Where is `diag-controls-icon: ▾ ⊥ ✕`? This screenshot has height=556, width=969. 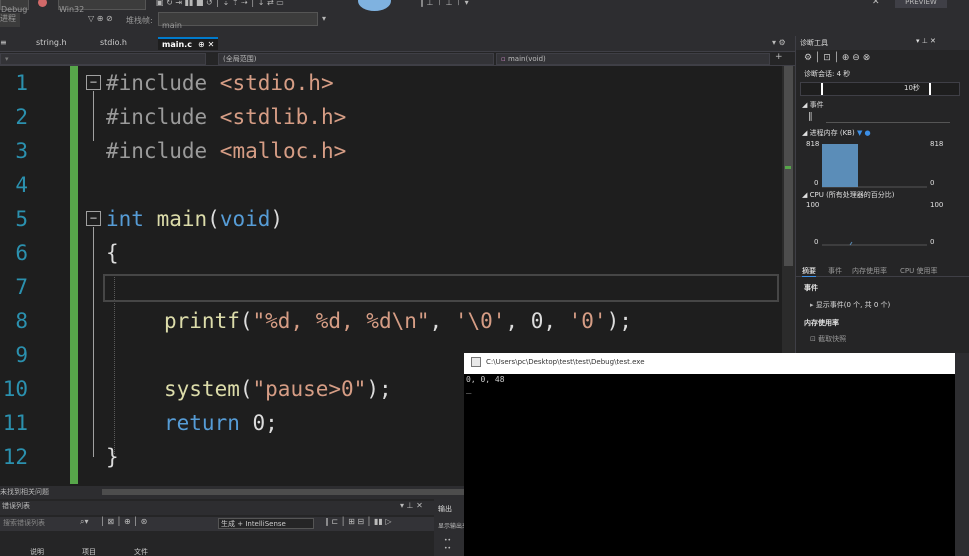 diag-controls-icon: ▾ ⊥ ✕ is located at coordinates (926, 41).